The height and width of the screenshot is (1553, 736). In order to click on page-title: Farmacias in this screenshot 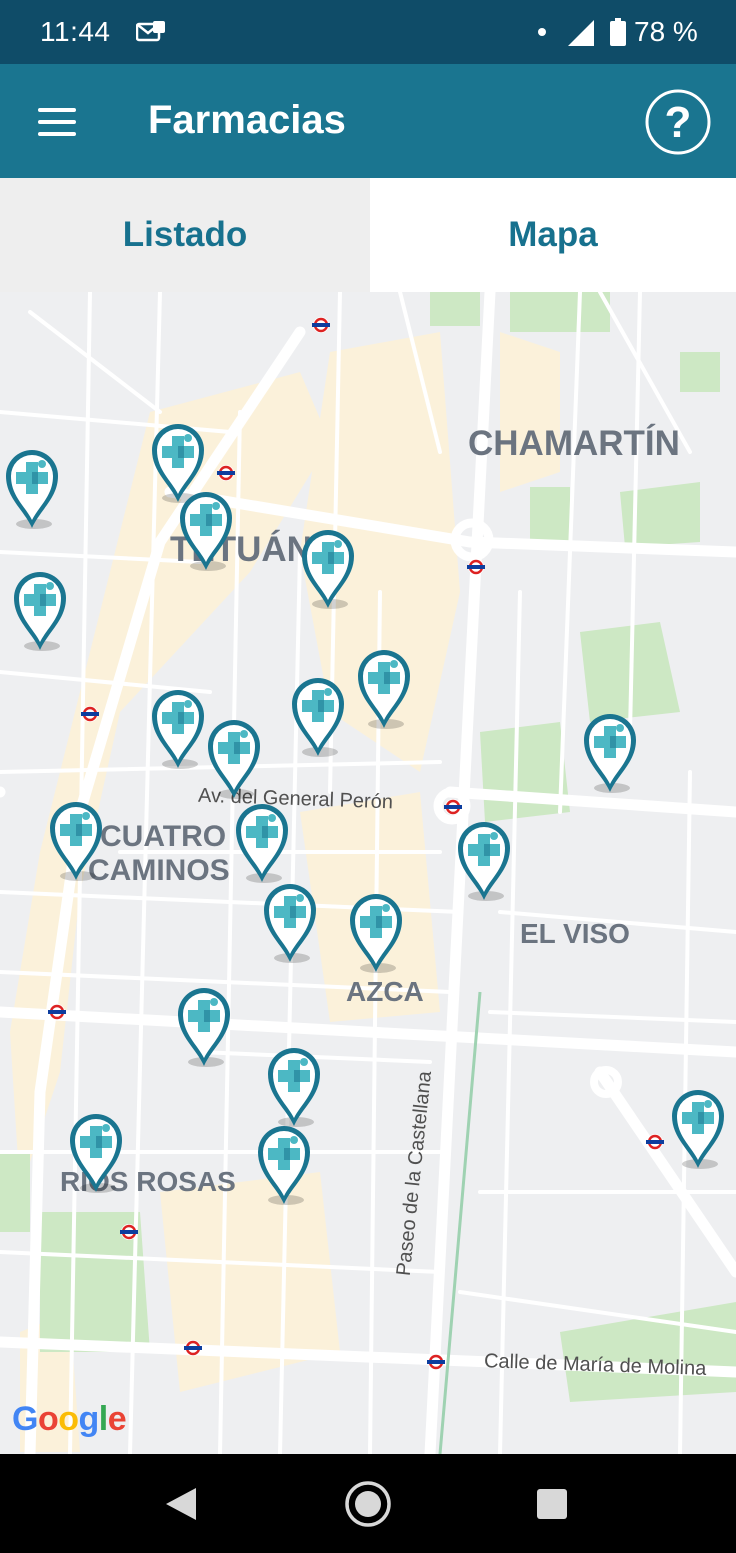, I will do `click(247, 120)`.